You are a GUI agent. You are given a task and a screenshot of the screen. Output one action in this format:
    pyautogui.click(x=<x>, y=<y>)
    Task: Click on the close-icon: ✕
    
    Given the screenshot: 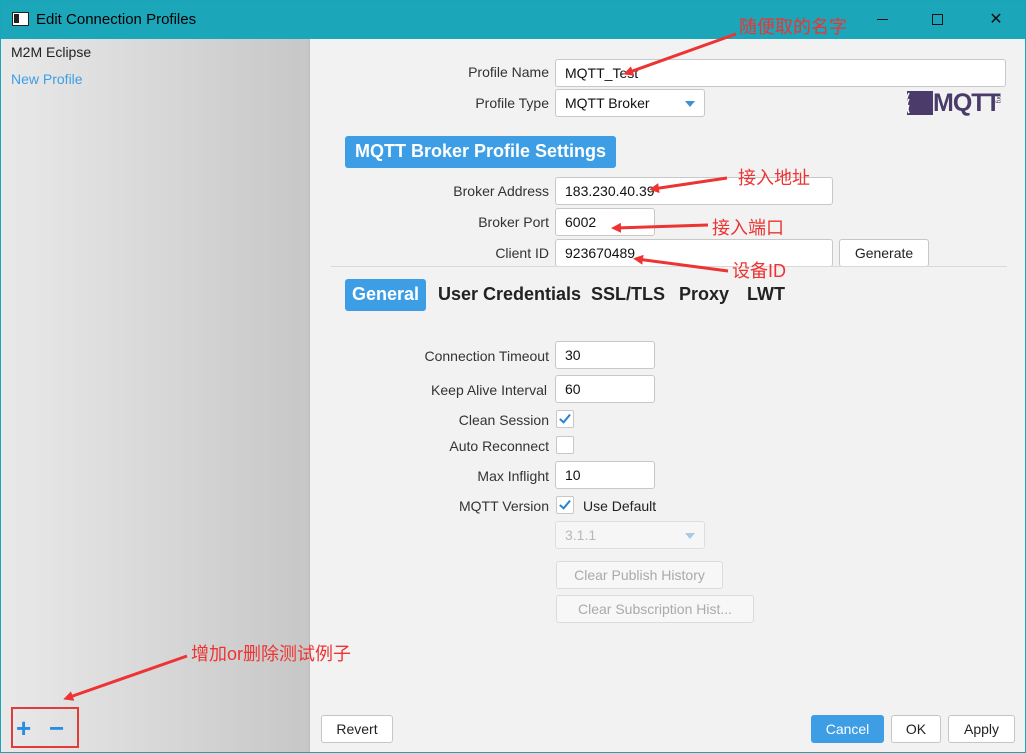 What is the action you would take?
    pyautogui.click(x=996, y=19)
    